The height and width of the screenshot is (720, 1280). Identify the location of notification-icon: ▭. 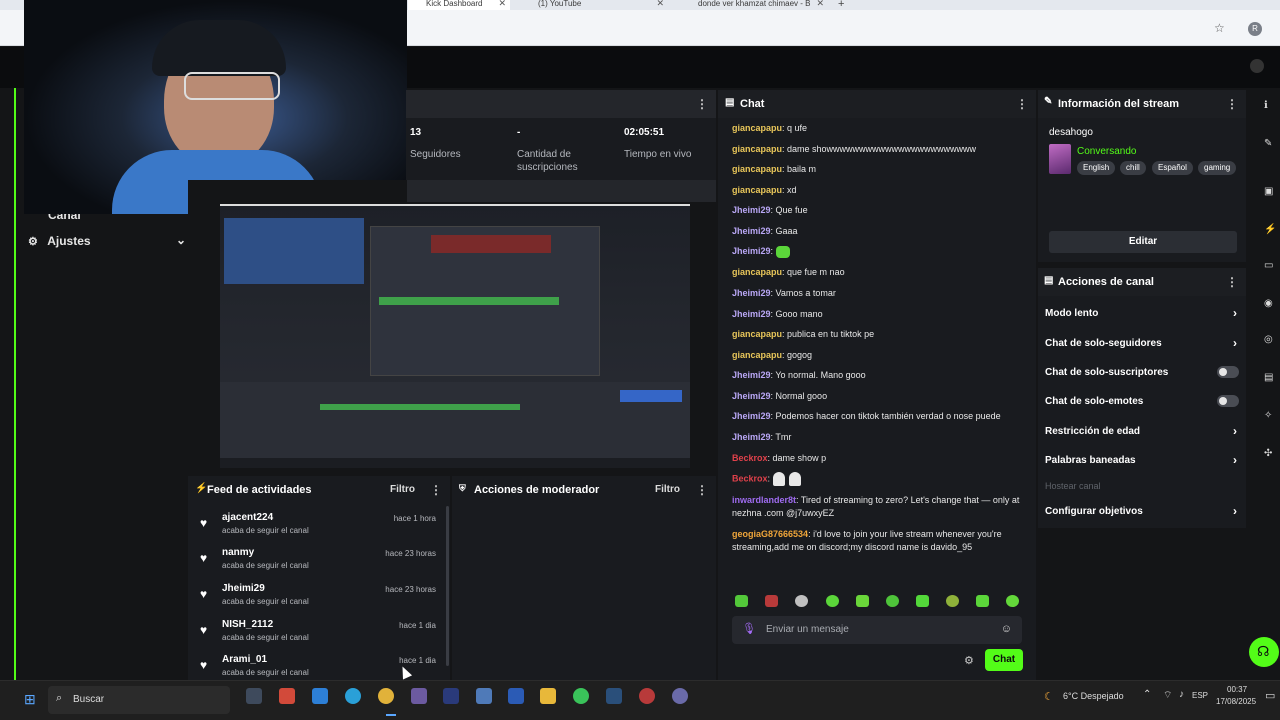
(1270, 695).